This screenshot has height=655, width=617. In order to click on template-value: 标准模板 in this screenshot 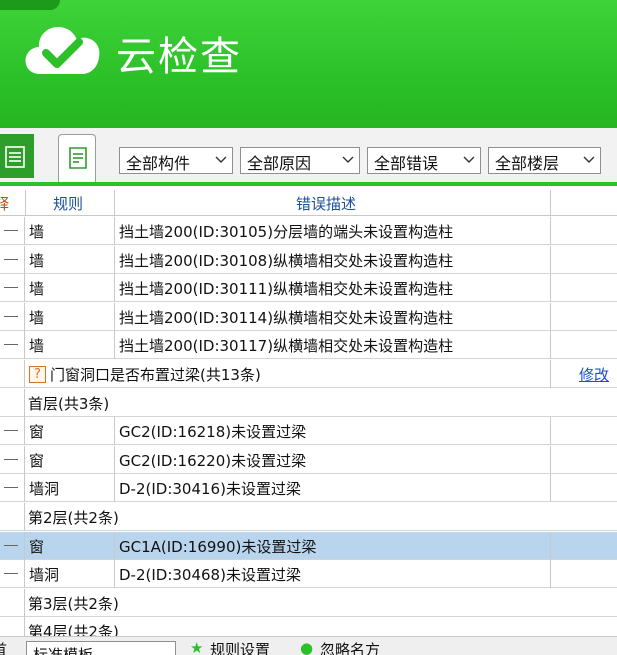, I will do `click(63, 650)`.